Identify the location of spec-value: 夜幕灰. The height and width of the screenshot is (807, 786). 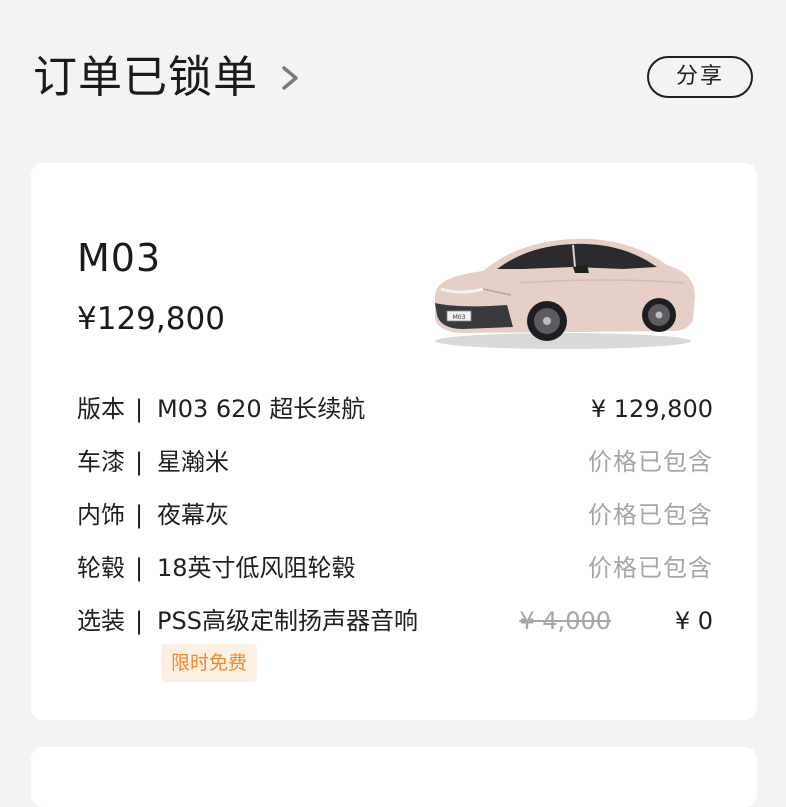
(193, 515).